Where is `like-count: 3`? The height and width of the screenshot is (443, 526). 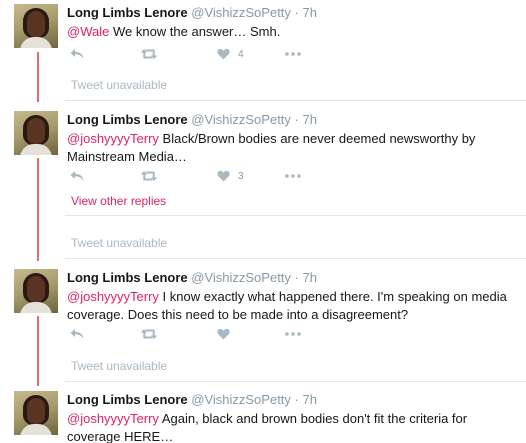 like-count: 3 is located at coordinates (241, 176).